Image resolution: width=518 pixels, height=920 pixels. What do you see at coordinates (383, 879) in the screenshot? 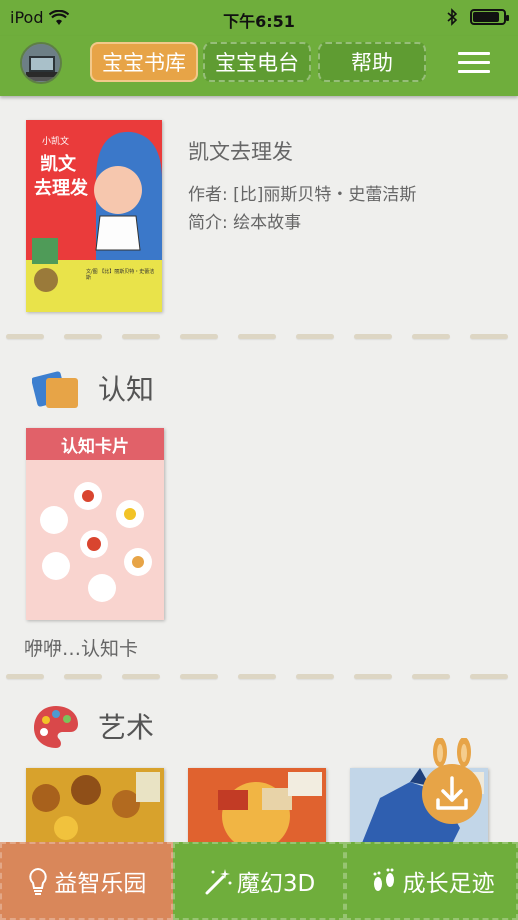
I see `footprints-icon` at bounding box center [383, 879].